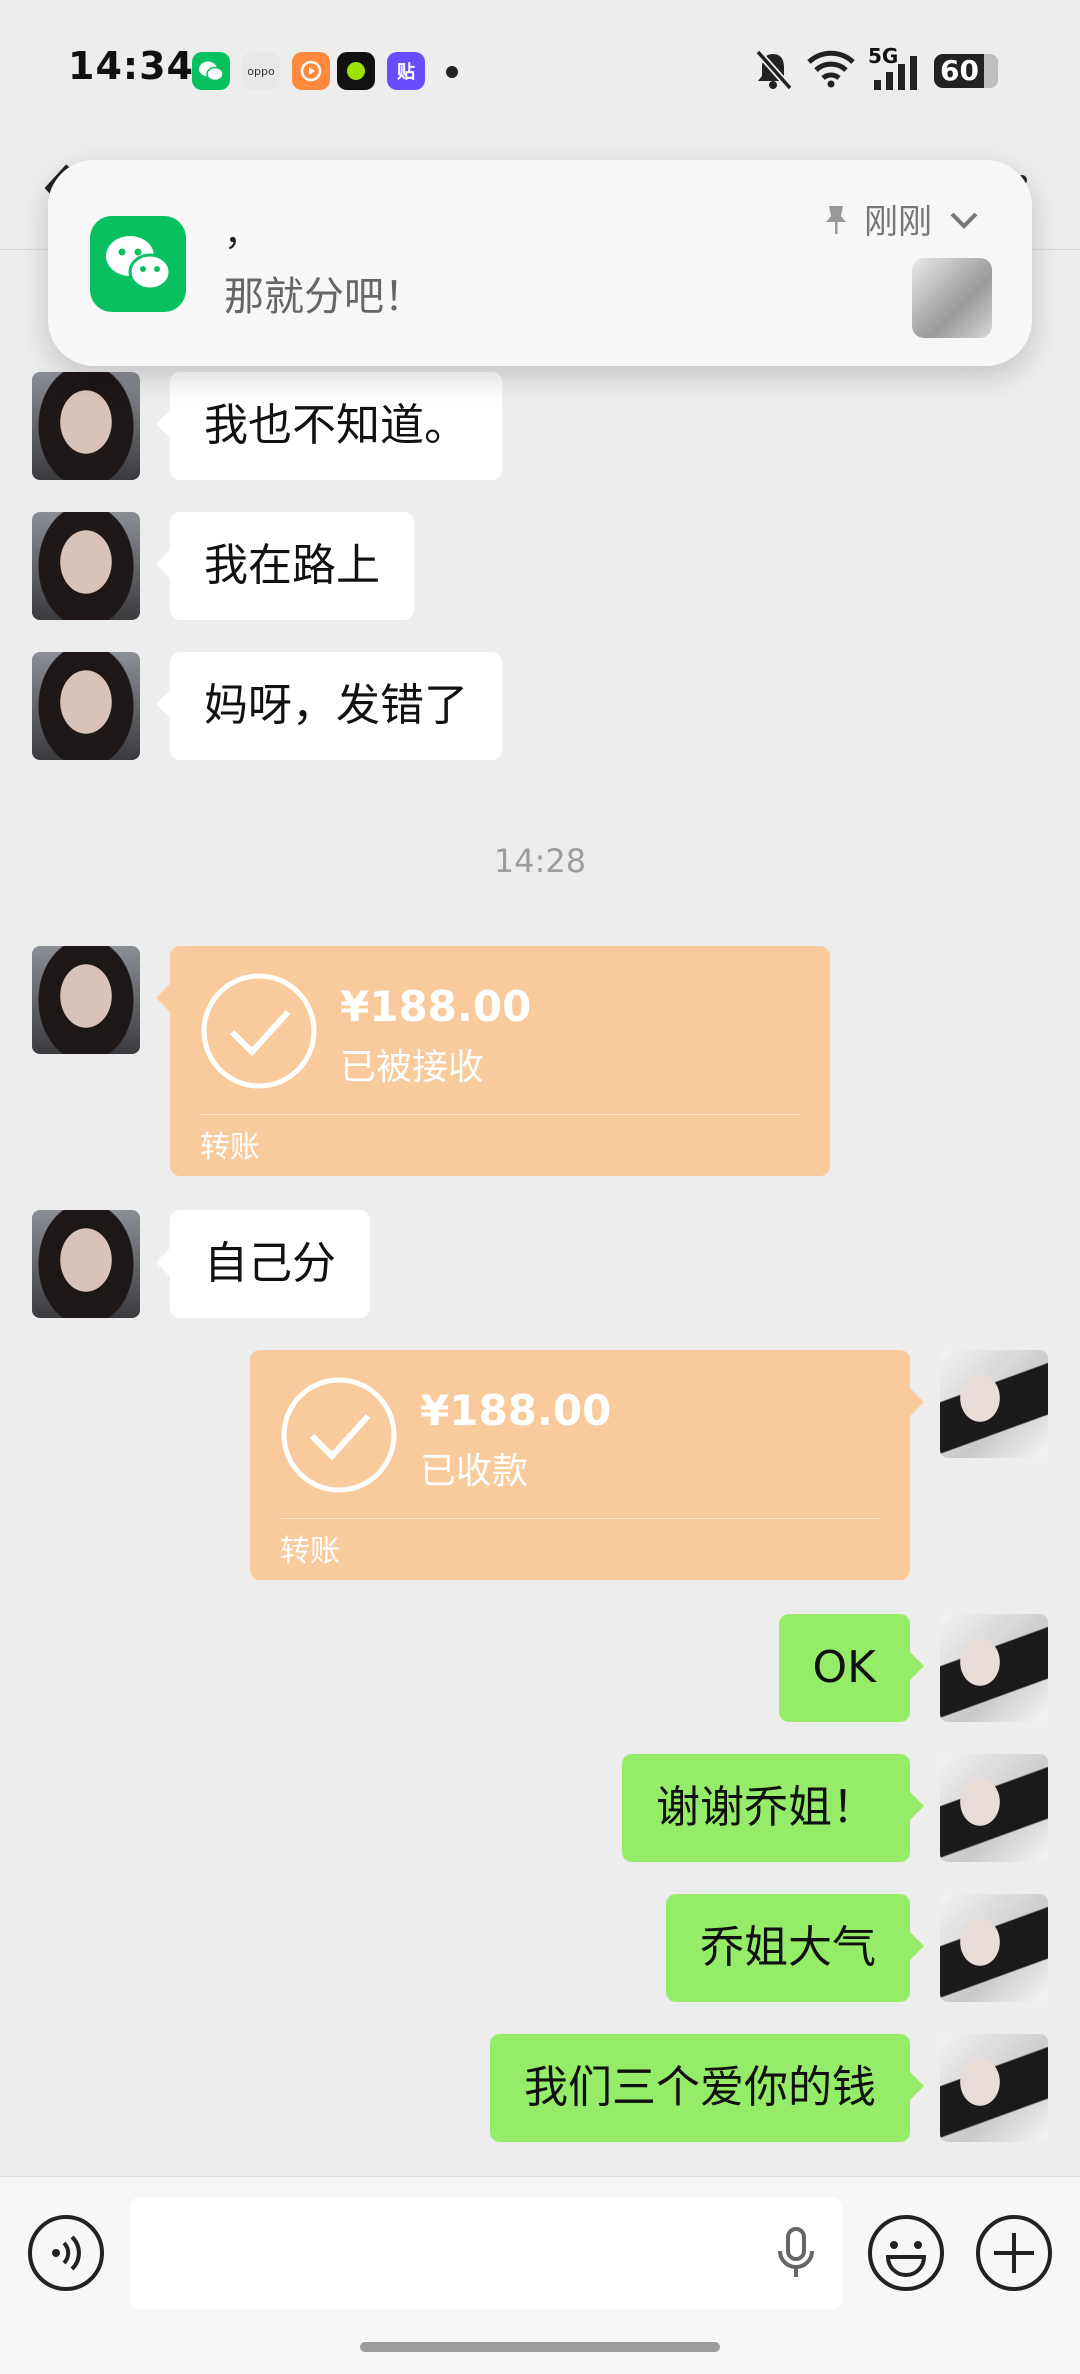 Image resolution: width=1080 pixels, height=2374 pixels. What do you see at coordinates (311, 71) in the screenshot?
I see `video-app-icon` at bounding box center [311, 71].